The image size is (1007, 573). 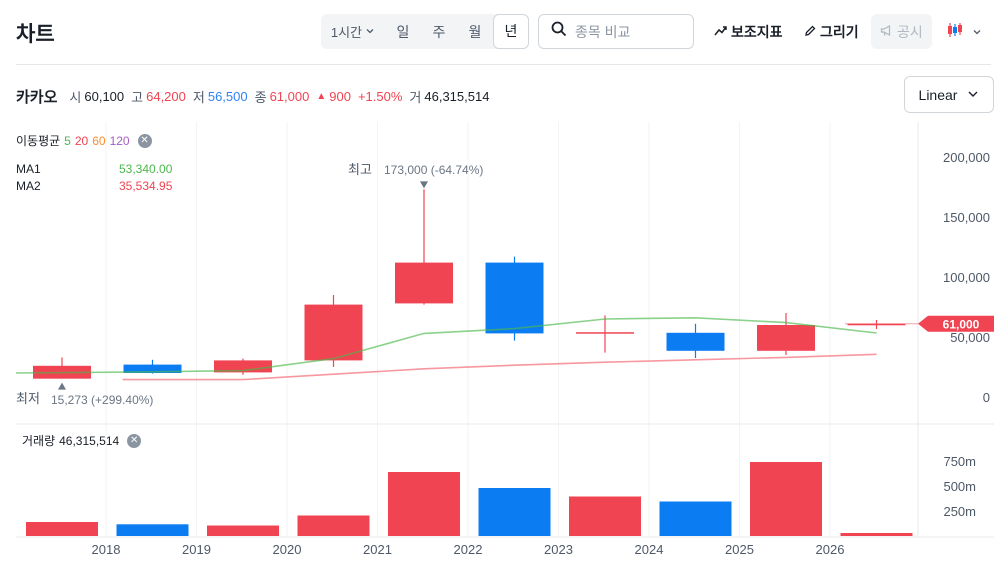 I want to click on high-annotation-value: 173,000 (-64.74%), so click(x=433, y=170).